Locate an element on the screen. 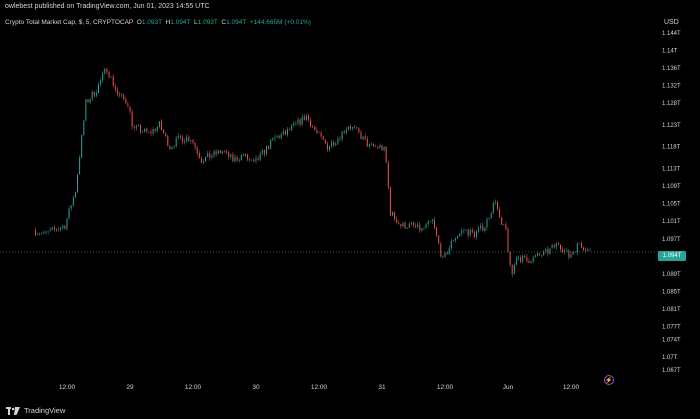 The width and height of the screenshot is (700, 419). x-tick-label: 31 is located at coordinates (382, 387).